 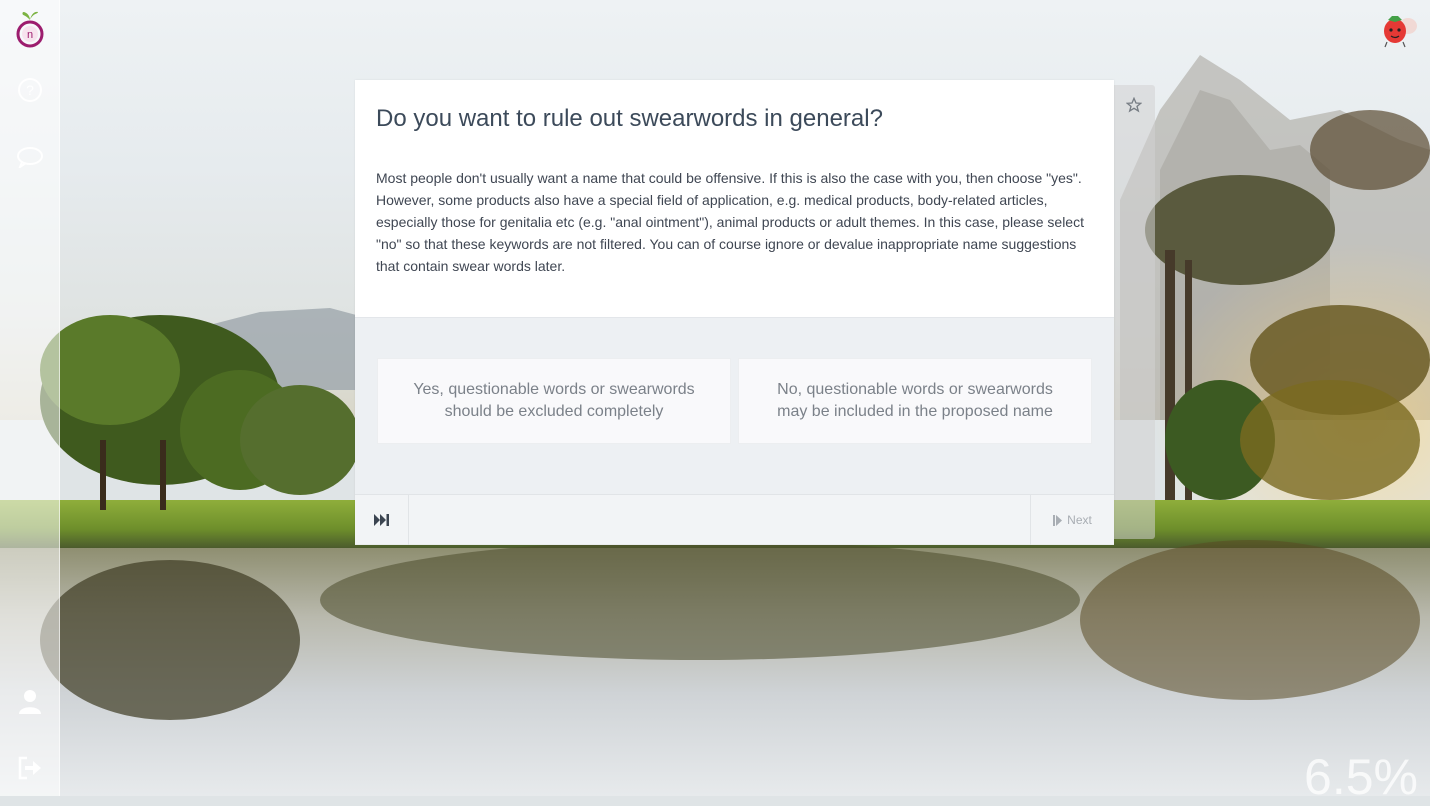 I want to click on mascot-avatar, so click(x=1398, y=30).